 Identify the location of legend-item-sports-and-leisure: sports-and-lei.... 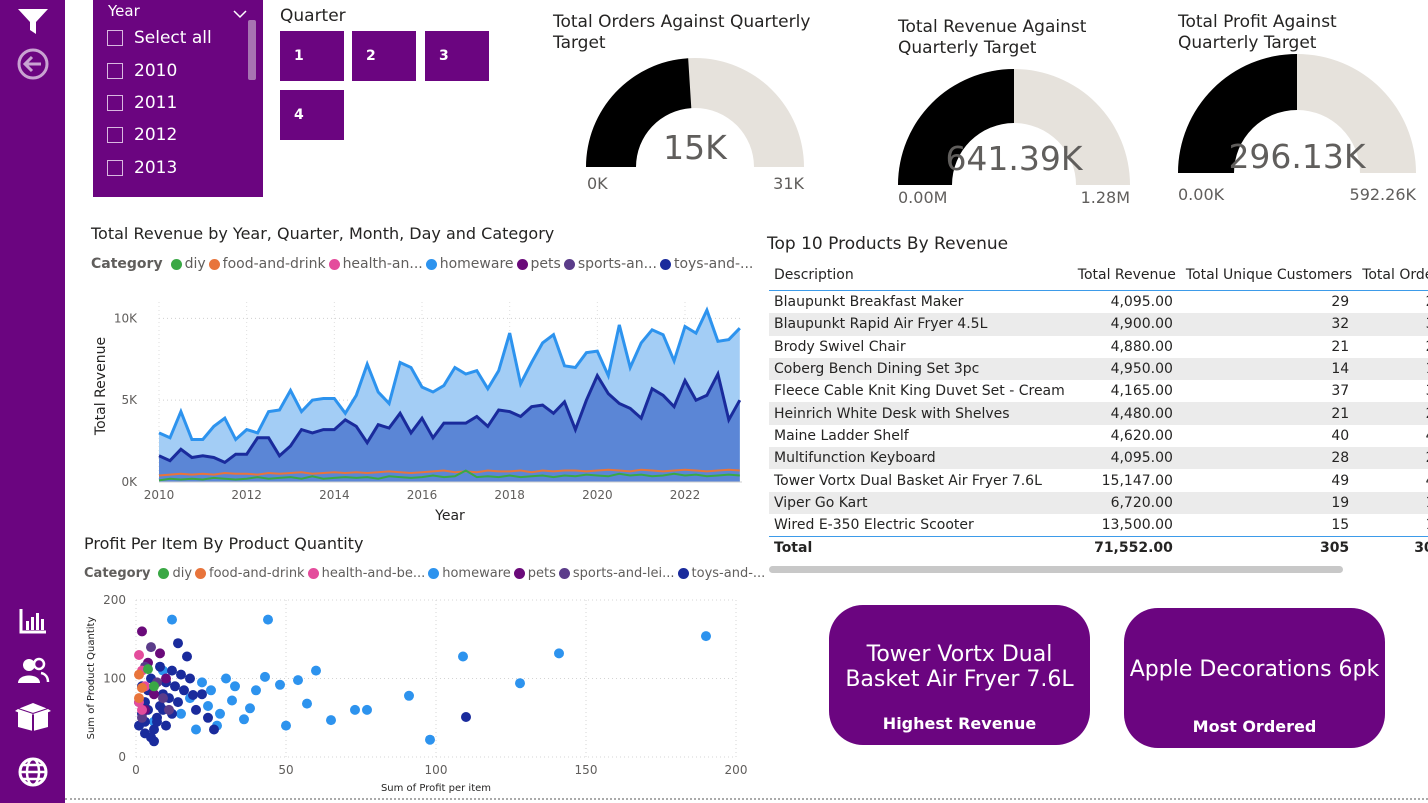
(616, 573).